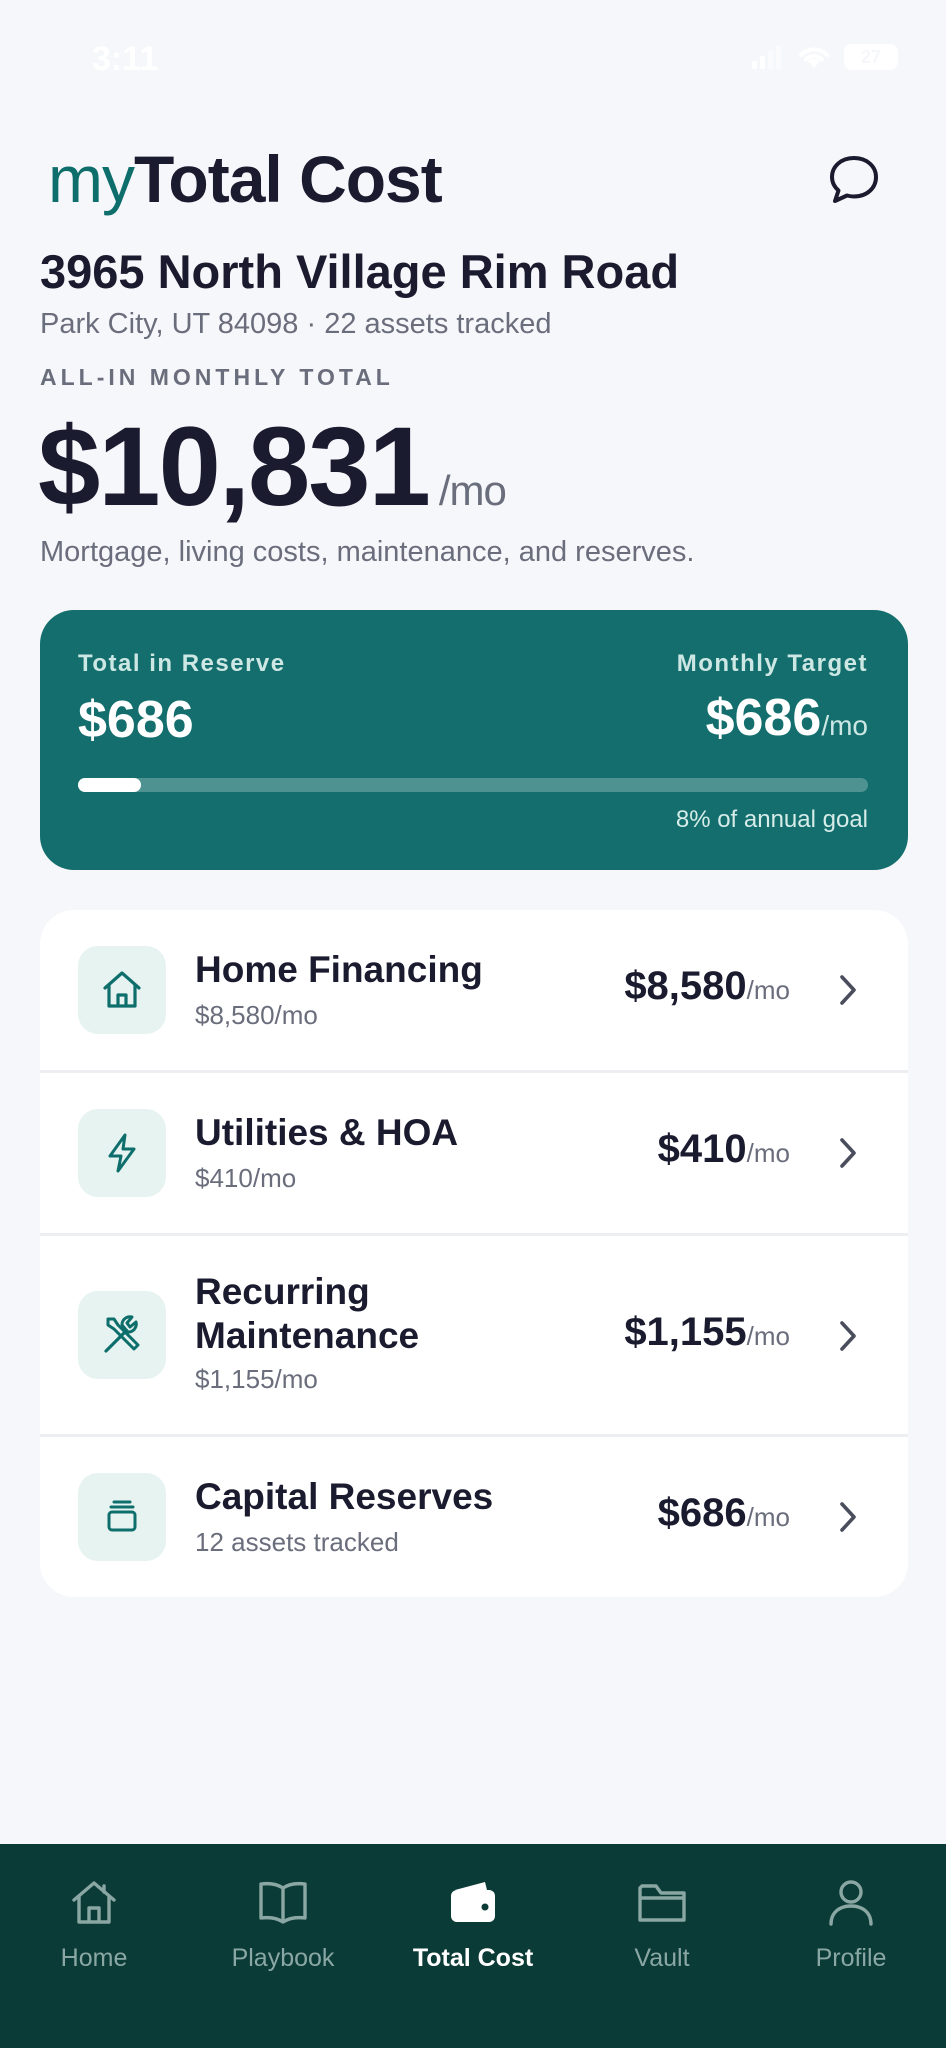  Describe the element at coordinates (256, 1015) in the screenshot. I see `row-subtitle: $8,580/mo` at that location.